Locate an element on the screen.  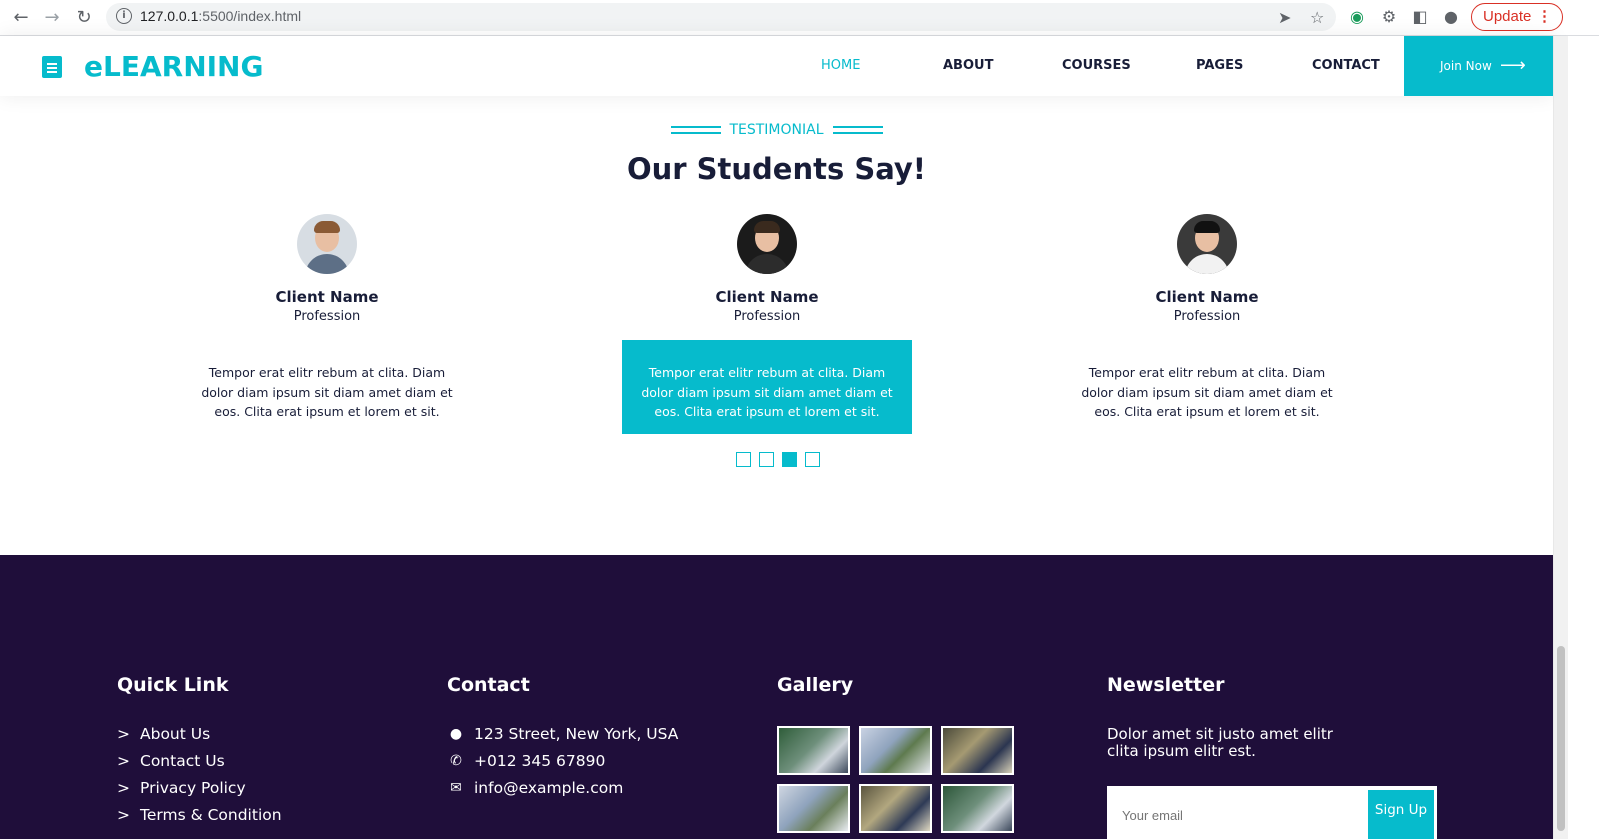
footer-link-privacy: > Privacy Policy is located at coordinates (181, 788).